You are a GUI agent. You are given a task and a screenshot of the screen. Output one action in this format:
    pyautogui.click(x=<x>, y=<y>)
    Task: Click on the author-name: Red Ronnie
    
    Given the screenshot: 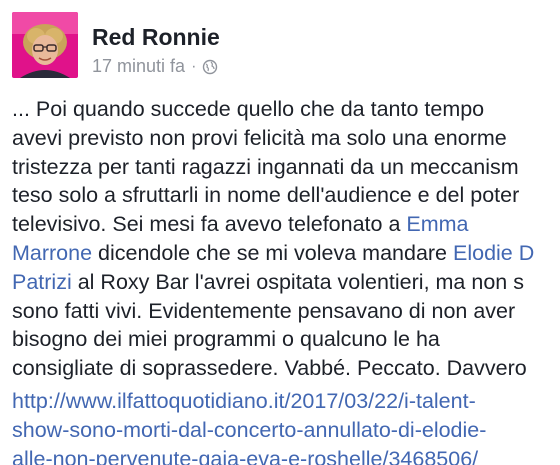 What is the action you would take?
    pyautogui.click(x=156, y=37)
    